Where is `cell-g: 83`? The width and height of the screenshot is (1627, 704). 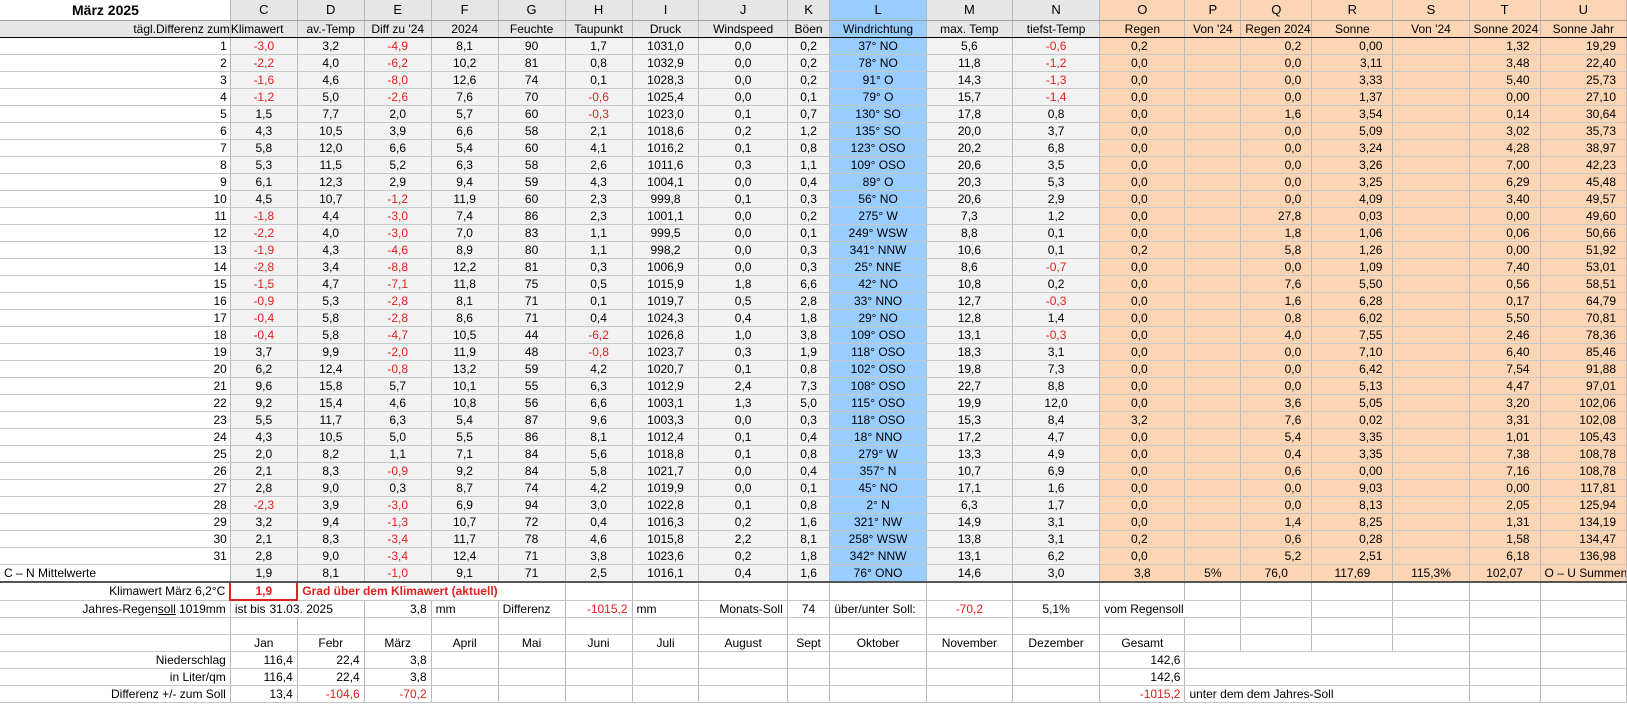 cell-g: 83 is located at coordinates (532, 233).